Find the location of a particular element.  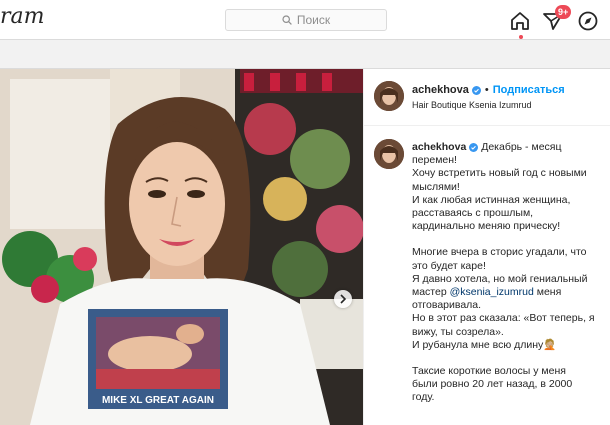

mention-link: @ksenia_izumrud is located at coordinates (492, 292).